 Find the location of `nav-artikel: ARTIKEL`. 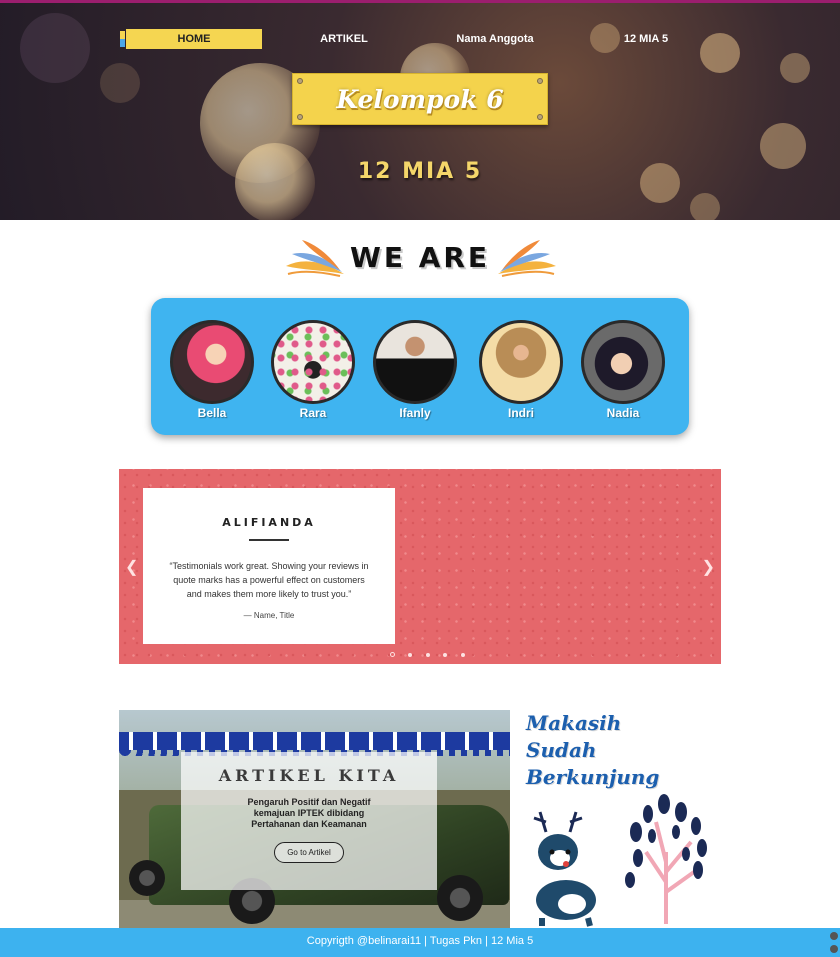

nav-artikel: ARTIKEL is located at coordinates (344, 39).